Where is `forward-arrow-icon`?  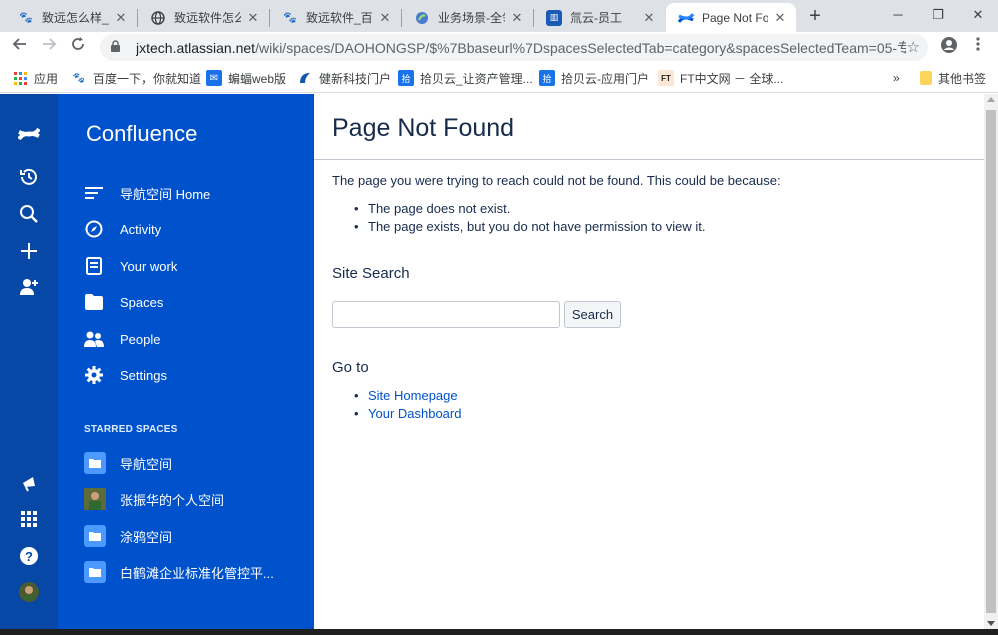
forward-arrow-icon is located at coordinates (50, 44).